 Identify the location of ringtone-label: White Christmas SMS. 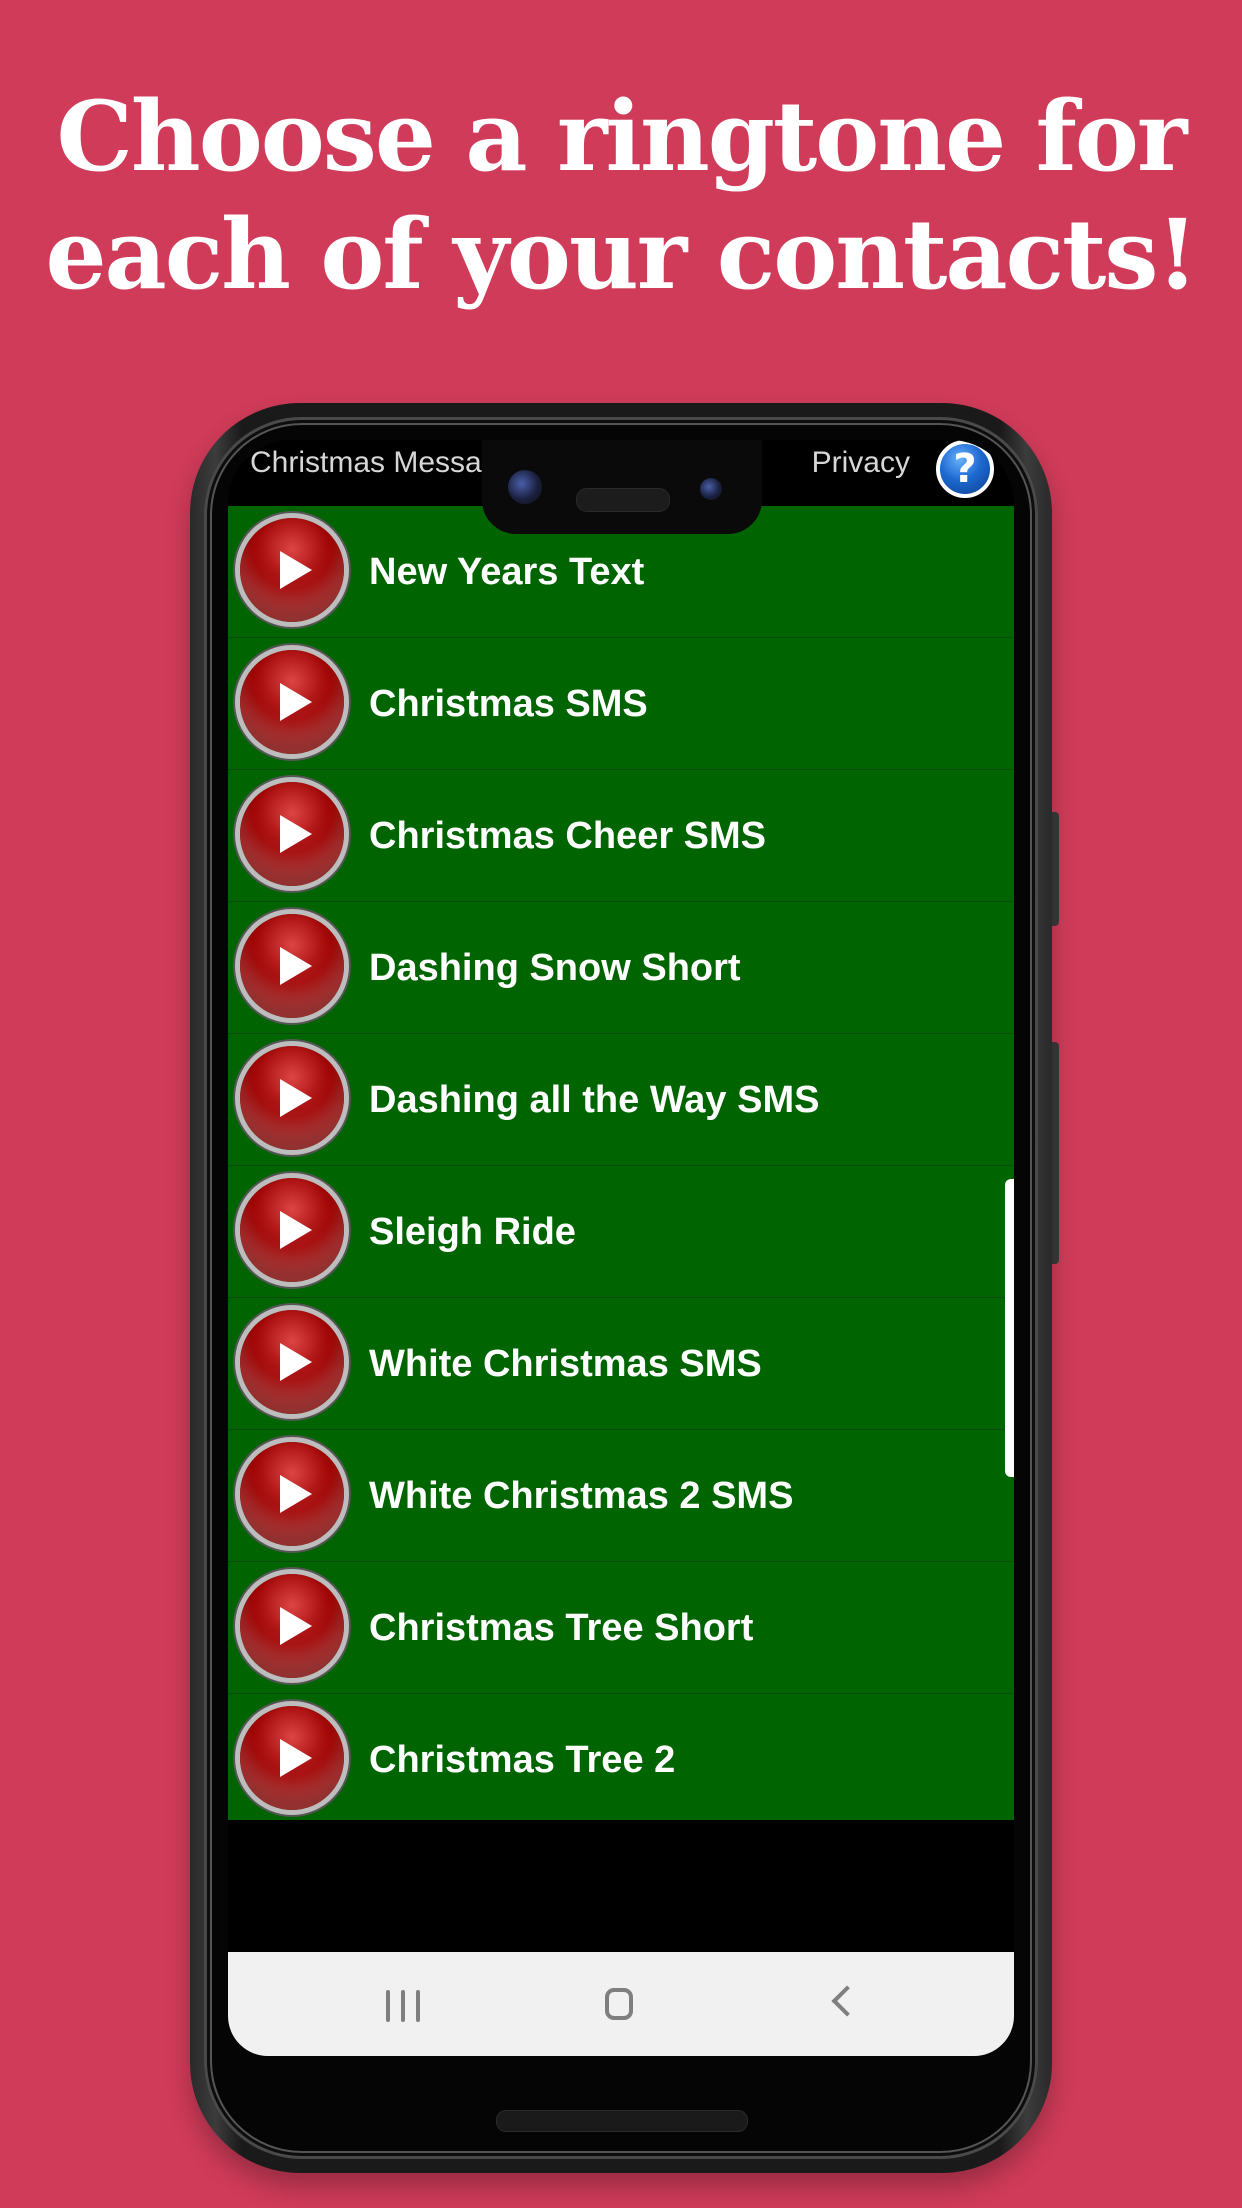
(565, 1364).